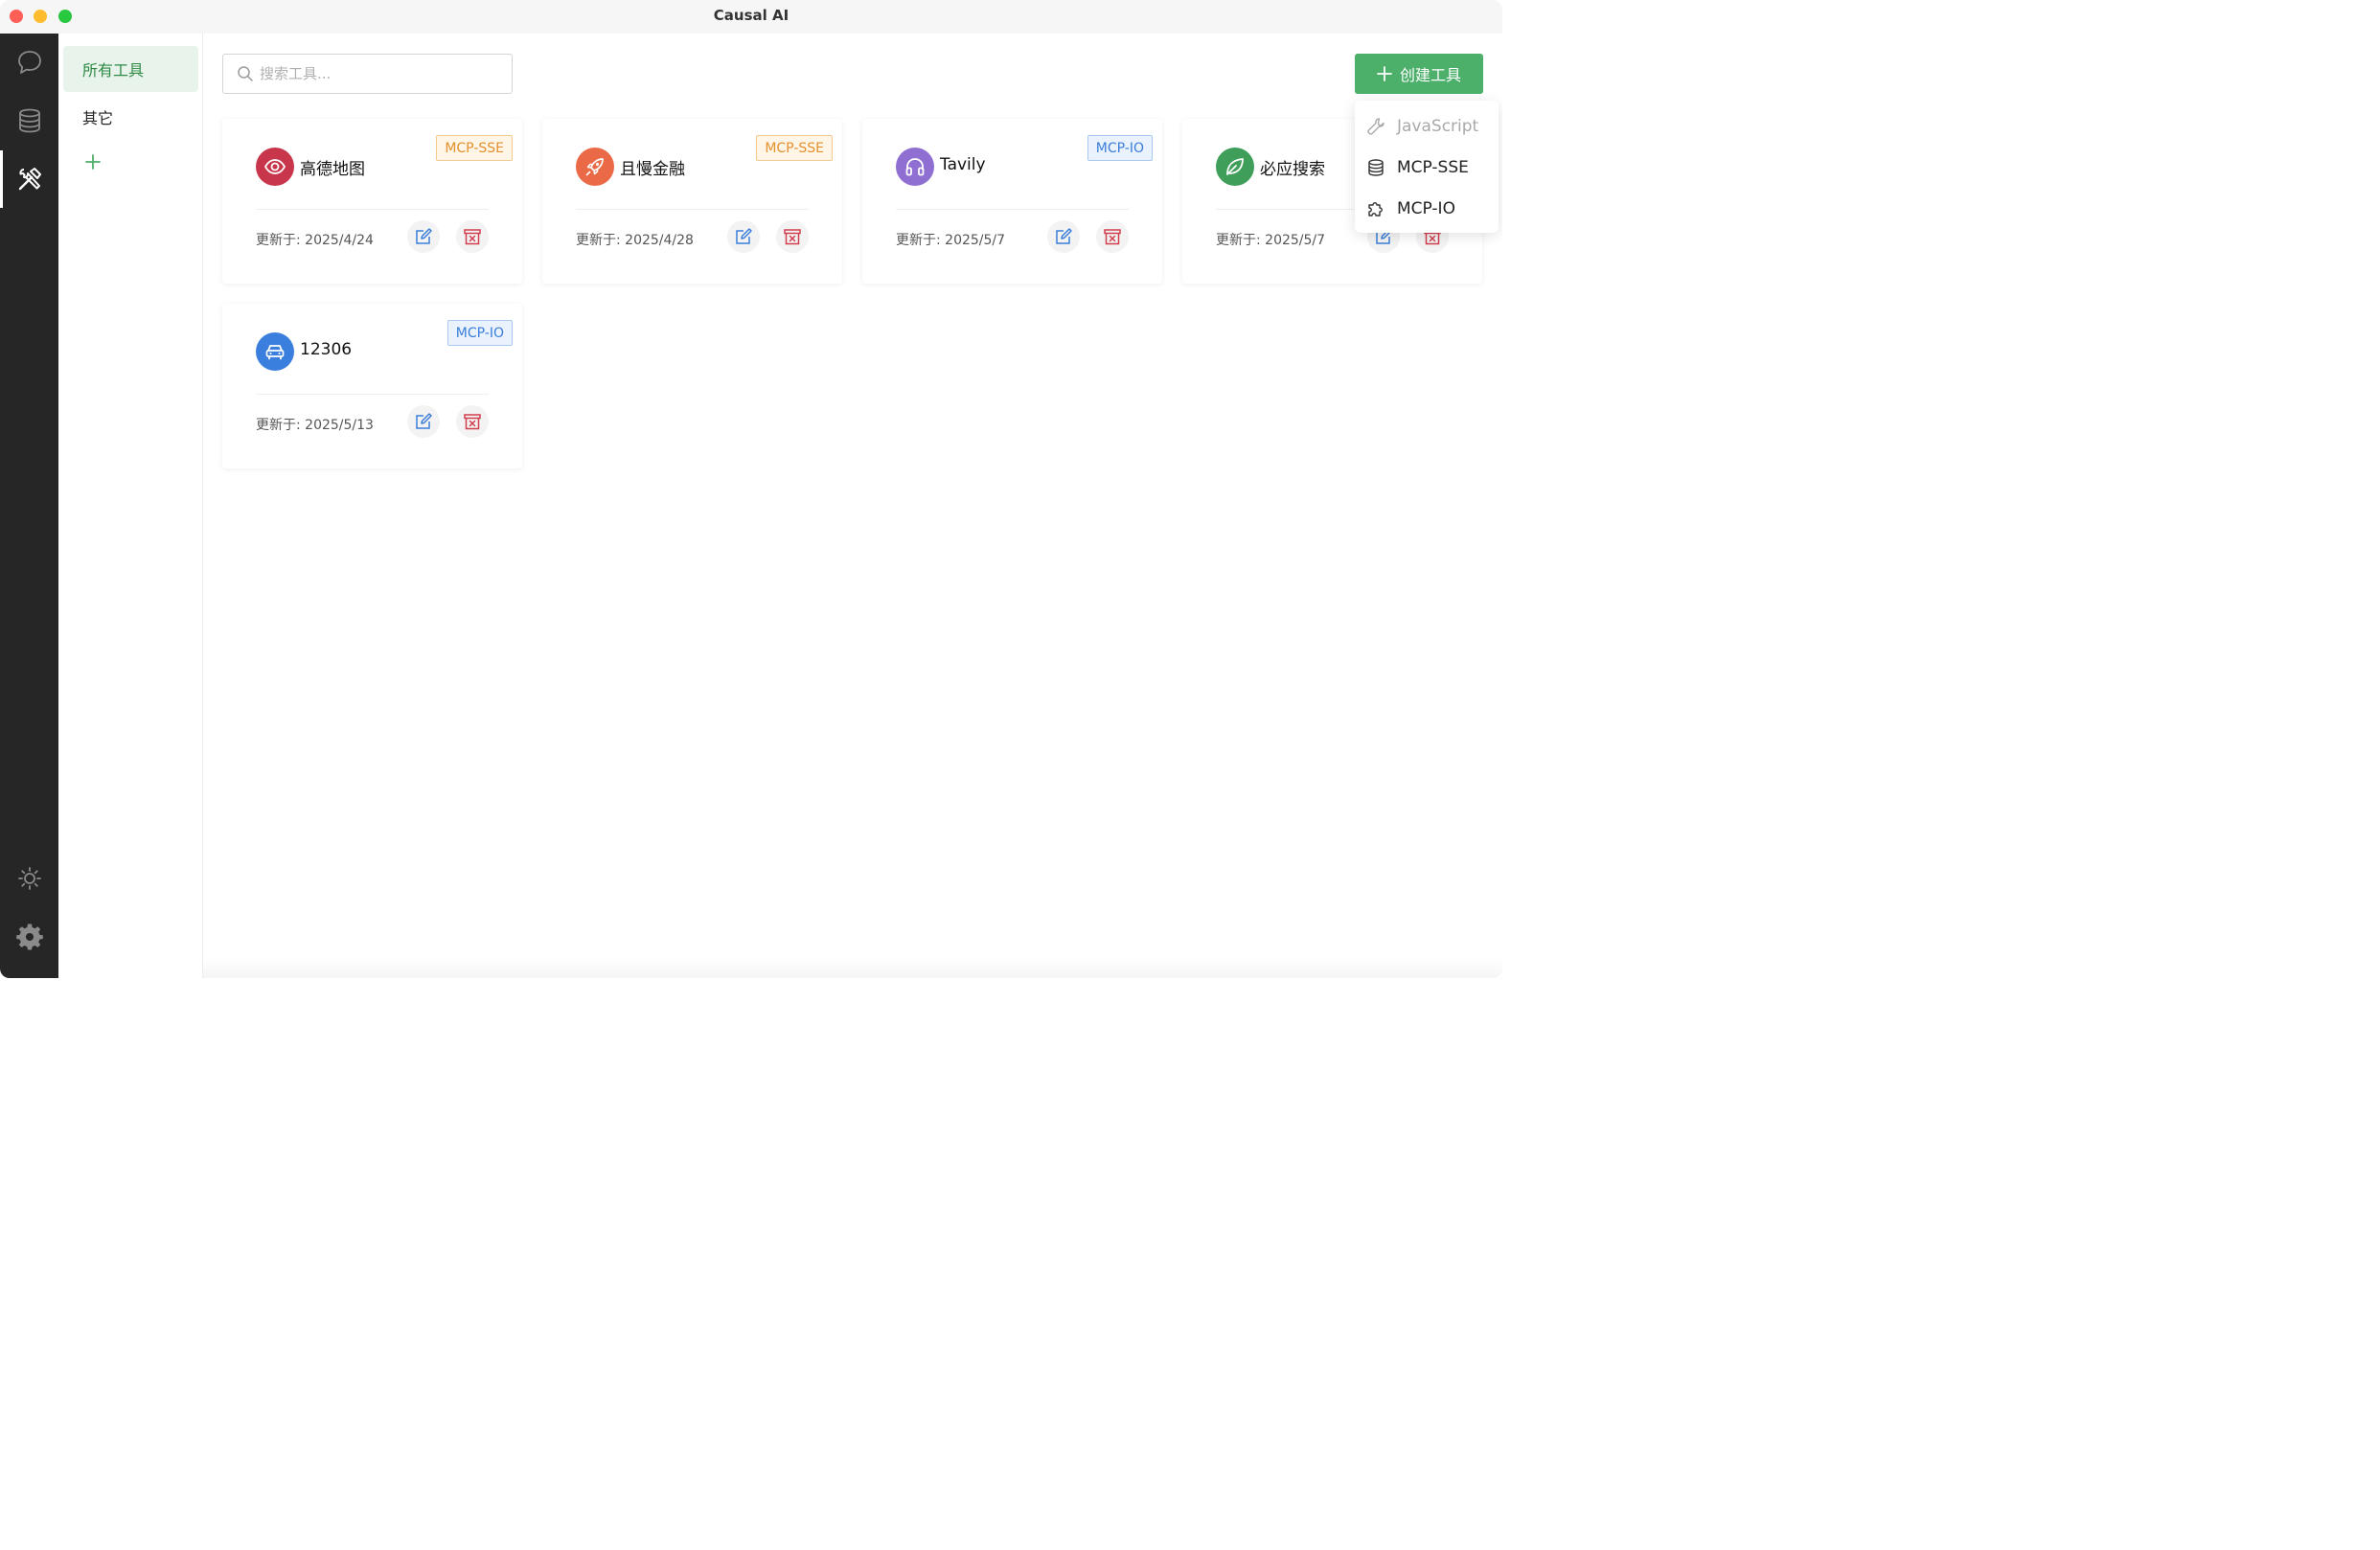 The width and height of the screenshot is (2380, 1550). I want to click on tool-updated-date: 更新于: 2025/5/13, so click(315, 426).